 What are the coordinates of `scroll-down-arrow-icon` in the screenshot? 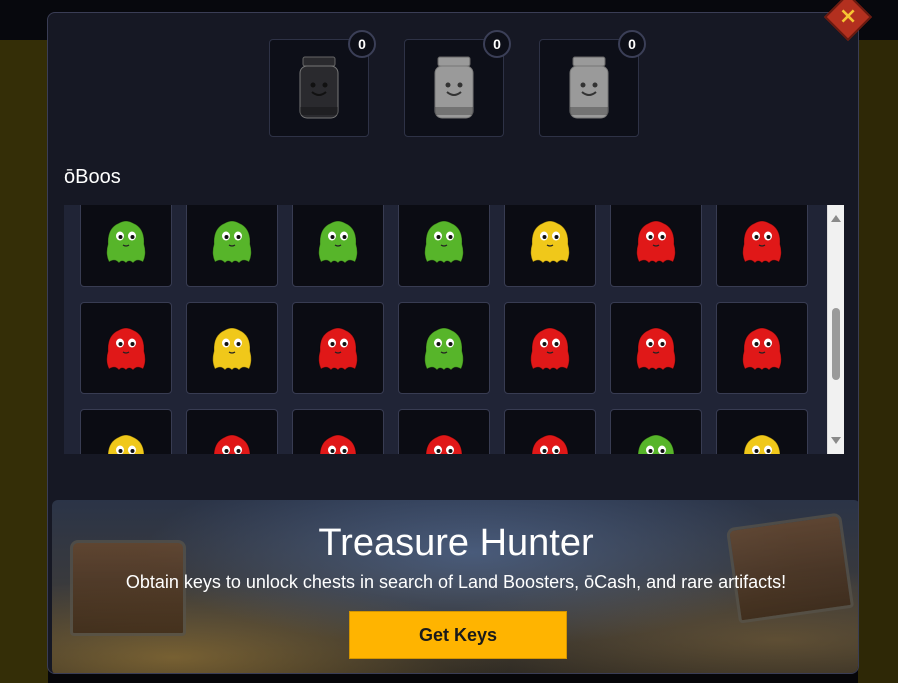 It's located at (836, 440).